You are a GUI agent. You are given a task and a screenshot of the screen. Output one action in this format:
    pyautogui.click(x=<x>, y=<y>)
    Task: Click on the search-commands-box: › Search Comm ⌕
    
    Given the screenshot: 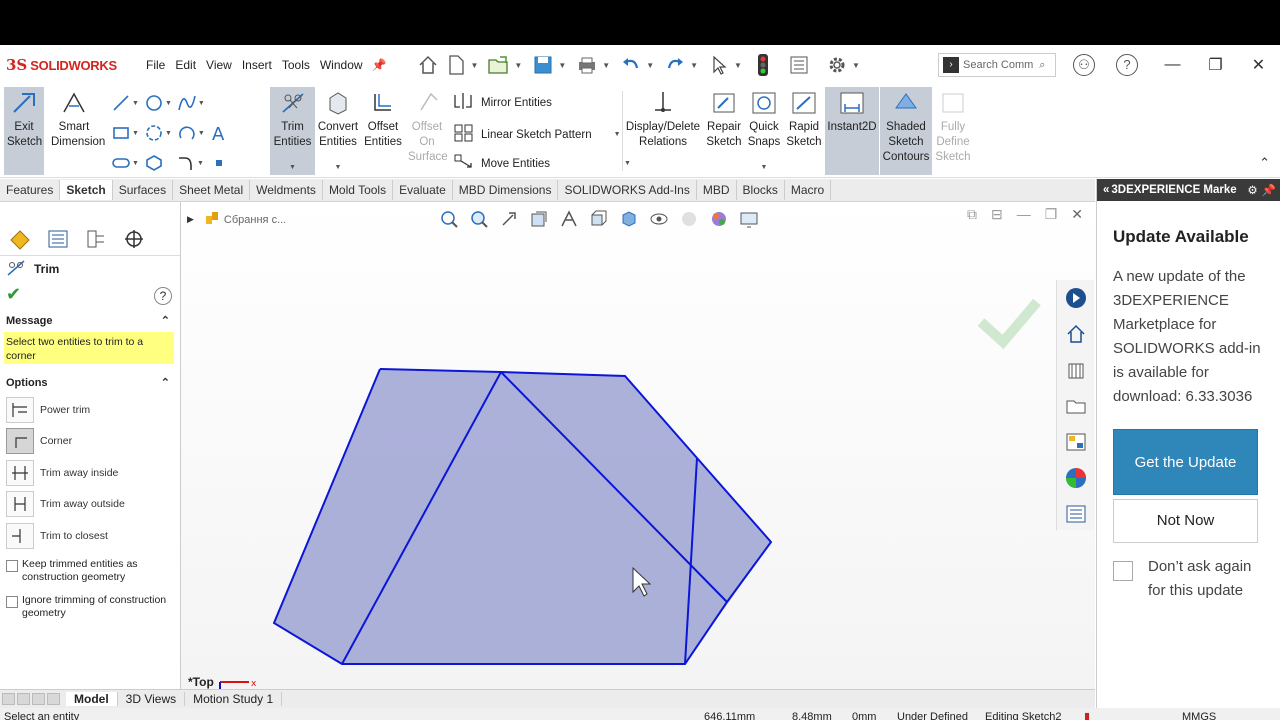 What is the action you would take?
    pyautogui.click(x=997, y=65)
    